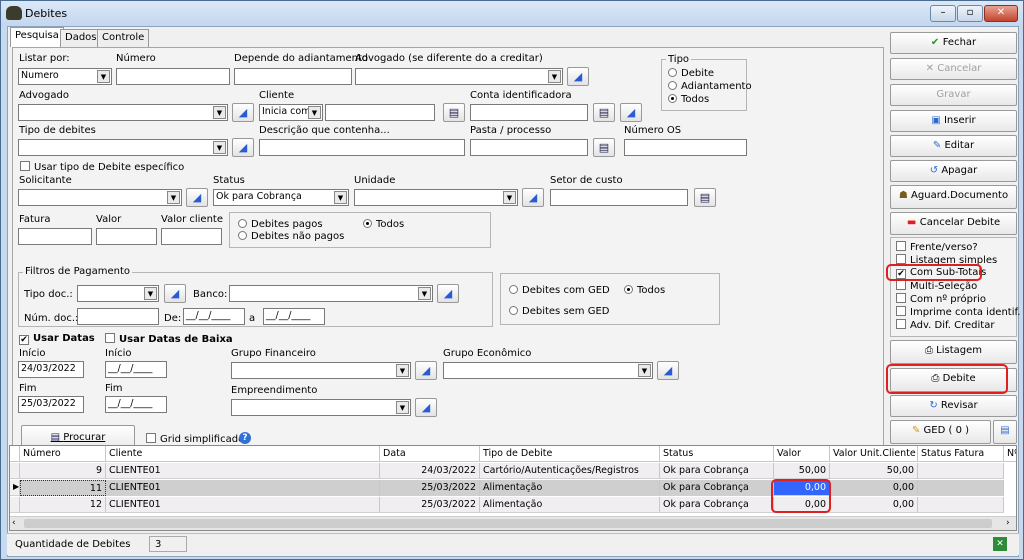 Image resolution: width=1024 pixels, height=560 pixels. Describe the element at coordinates (280, 224) in the screenshot. I see `radio-debites-pagos: Debites pagos` at that location.